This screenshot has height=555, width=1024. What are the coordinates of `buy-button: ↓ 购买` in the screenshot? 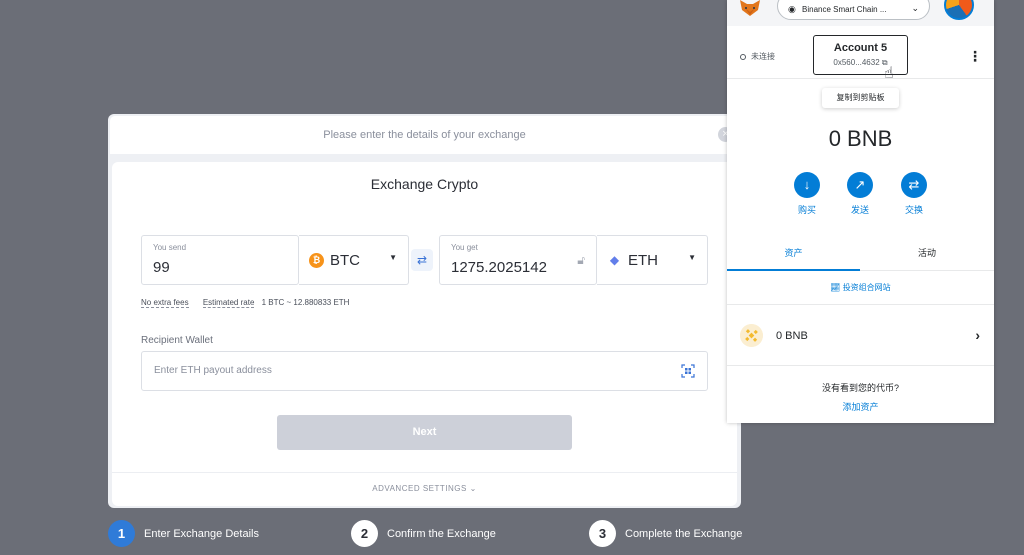 It's located at (807, 194).